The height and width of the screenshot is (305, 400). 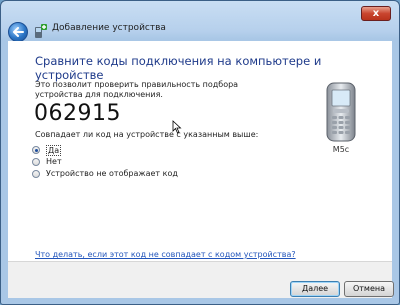 What do you see at coordinates (36, 162) in the screenshot?
I see `radio-button-no` at bounding box center [36, 162].